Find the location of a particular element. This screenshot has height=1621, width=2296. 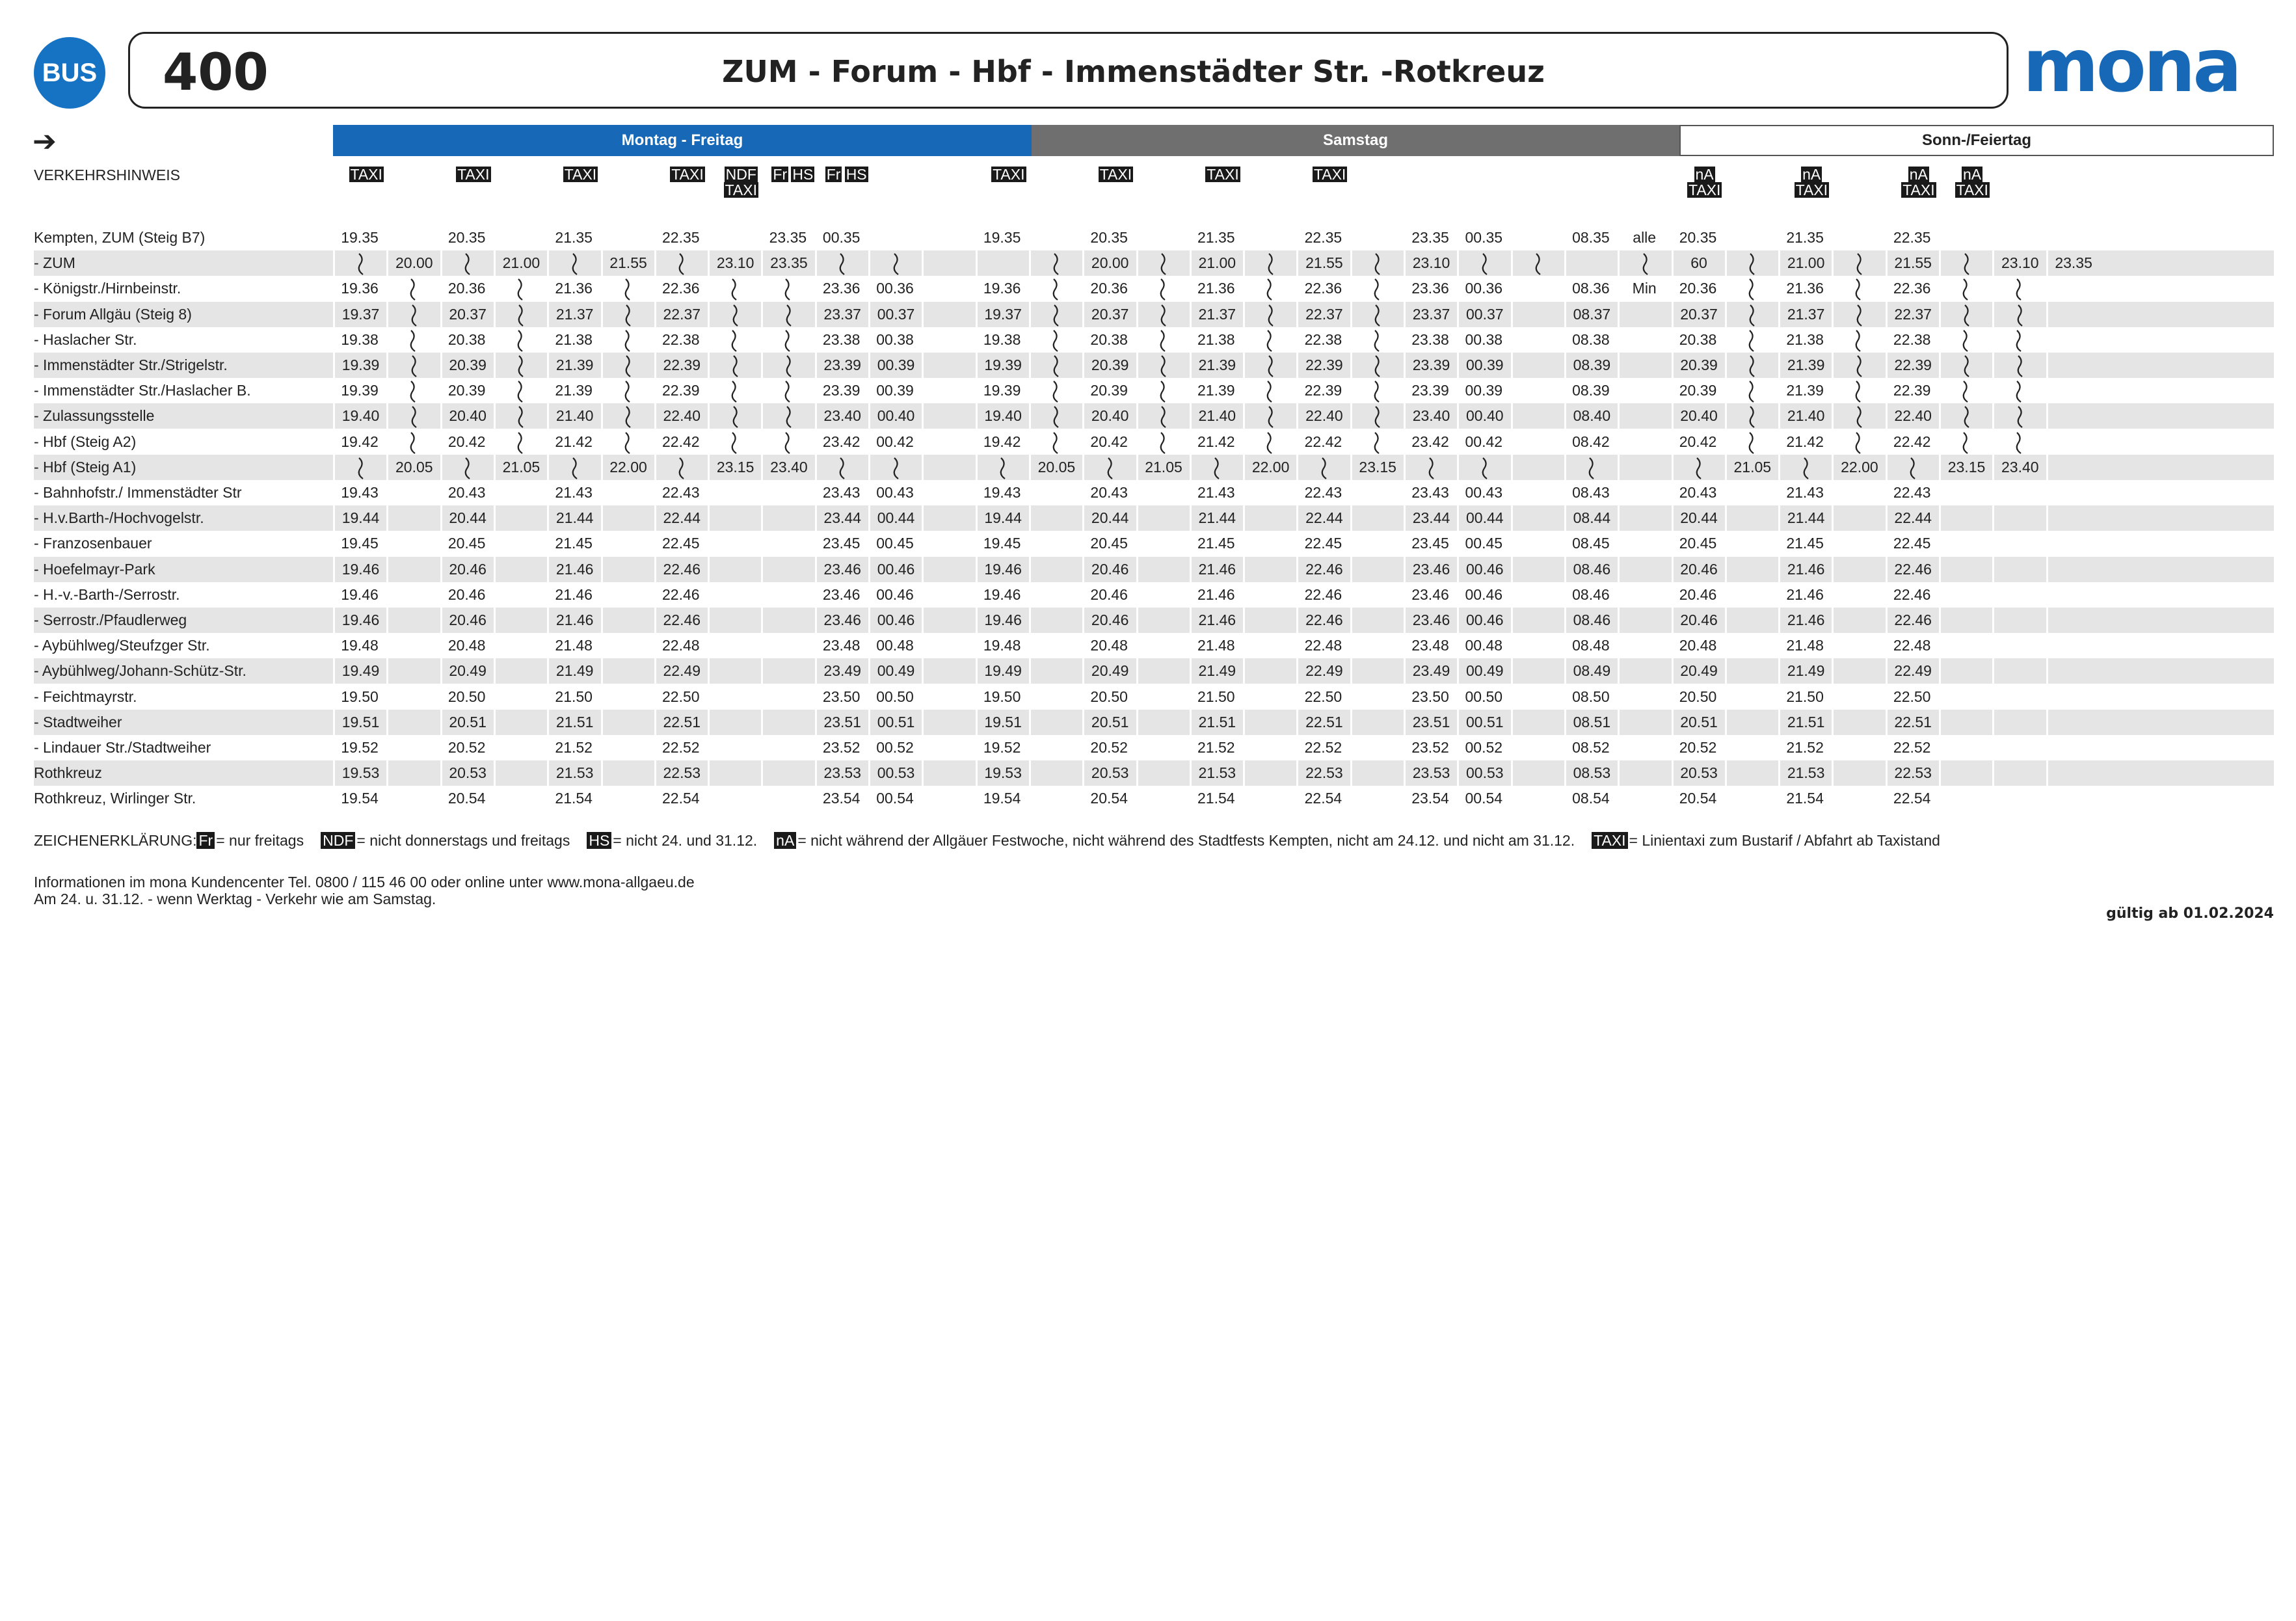

time-cell: 21.44 is located at coordinates (1805, 518).